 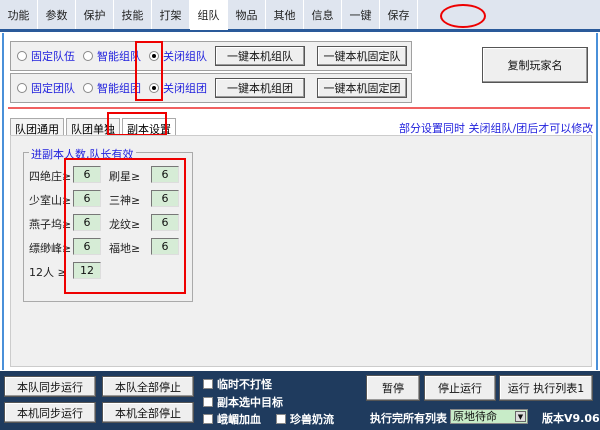 I want to click on radio-smart-team: 智能组队, so click(x=112, y=56).